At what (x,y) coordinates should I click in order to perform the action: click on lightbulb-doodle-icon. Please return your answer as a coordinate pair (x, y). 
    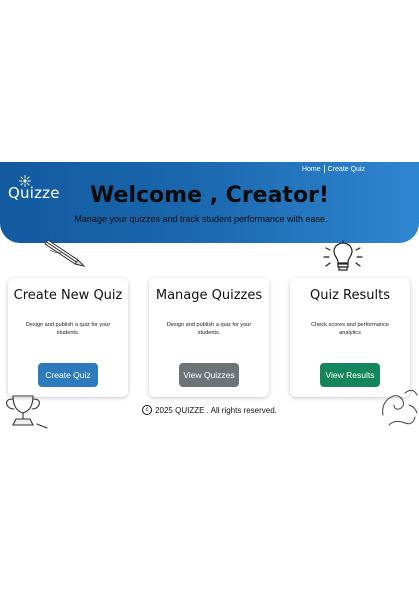
    Looking at the image, I should click on (343, 255).